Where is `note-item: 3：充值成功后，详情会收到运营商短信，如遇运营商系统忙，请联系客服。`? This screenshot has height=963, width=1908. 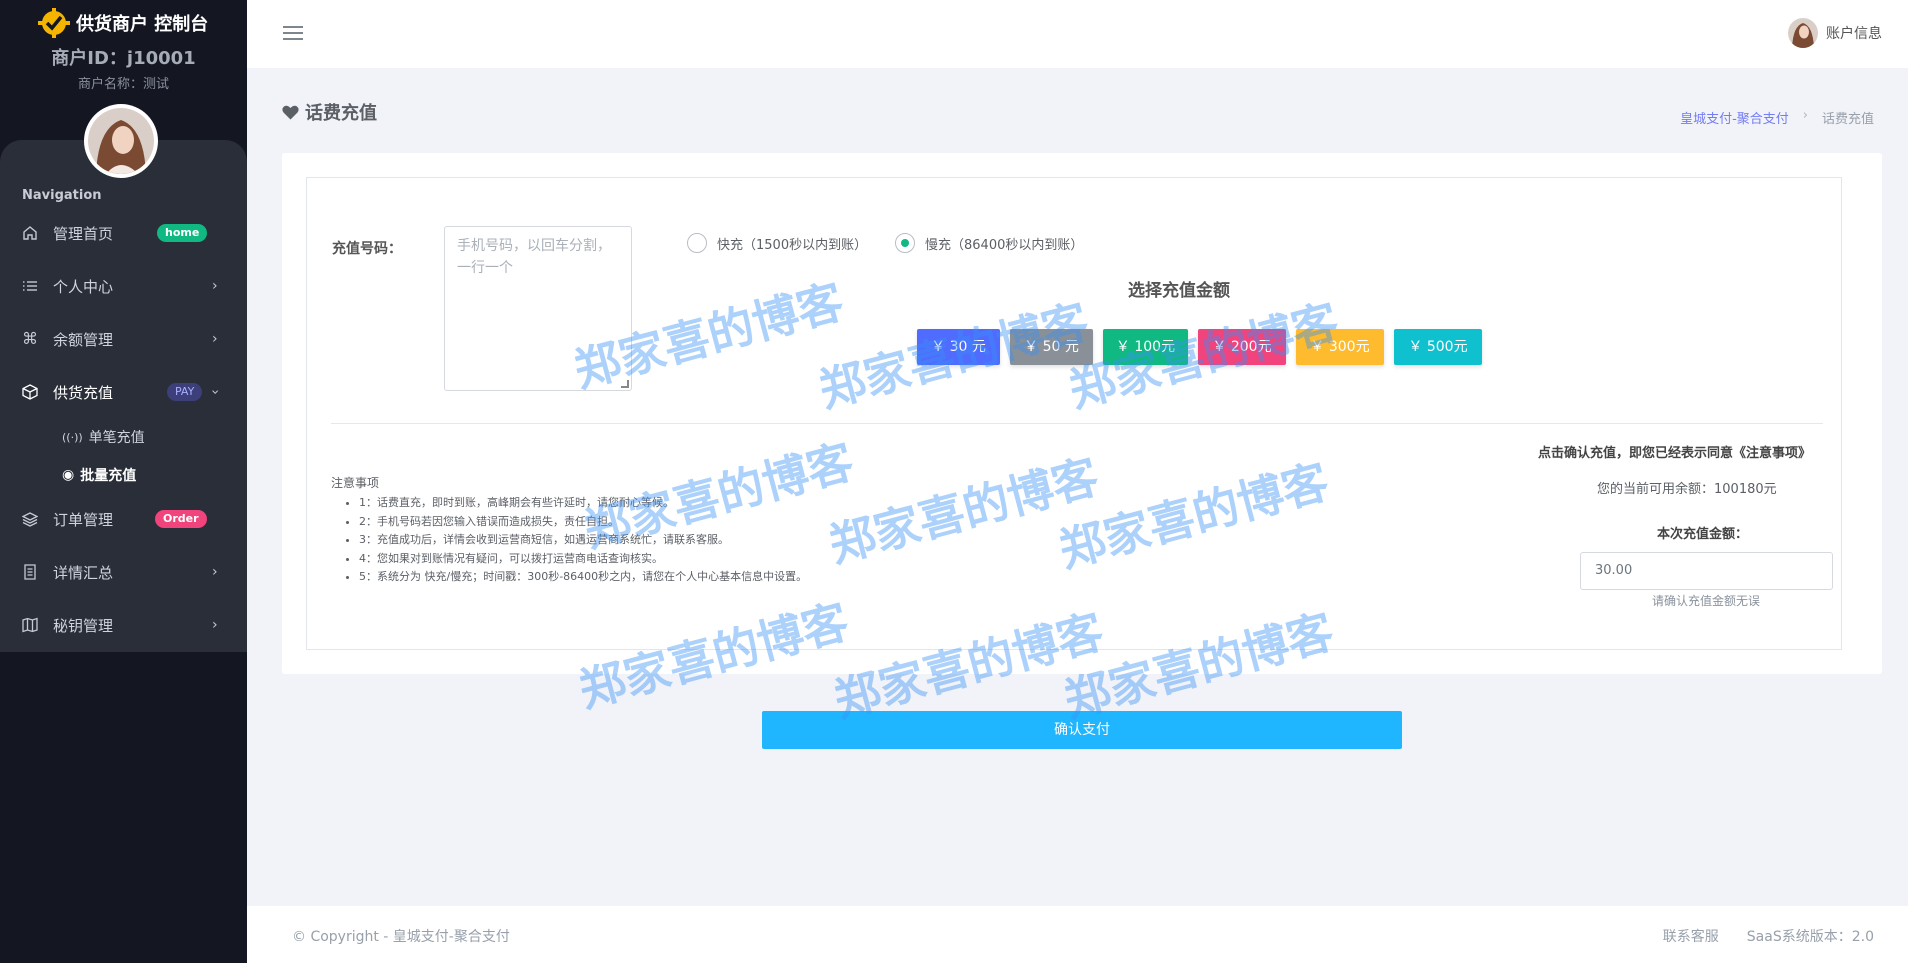
note-item: 3：充值成功后，详情会收到运营商短信，如遇运营商系统忙，请联系客服。 is located at coordinates (583, 540).